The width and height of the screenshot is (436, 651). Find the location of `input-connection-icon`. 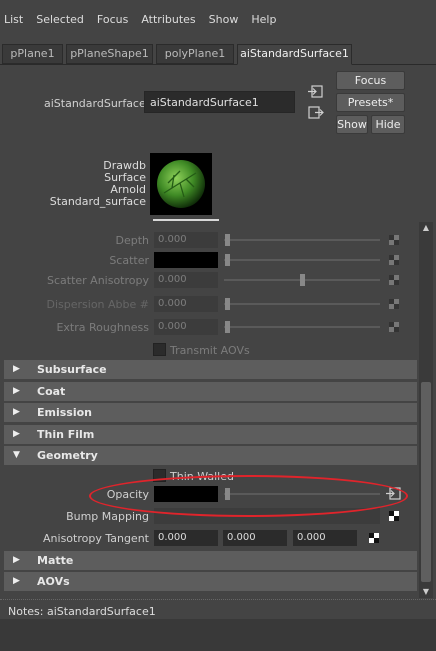

input-connection-icon is located at coordinates (316, 92).